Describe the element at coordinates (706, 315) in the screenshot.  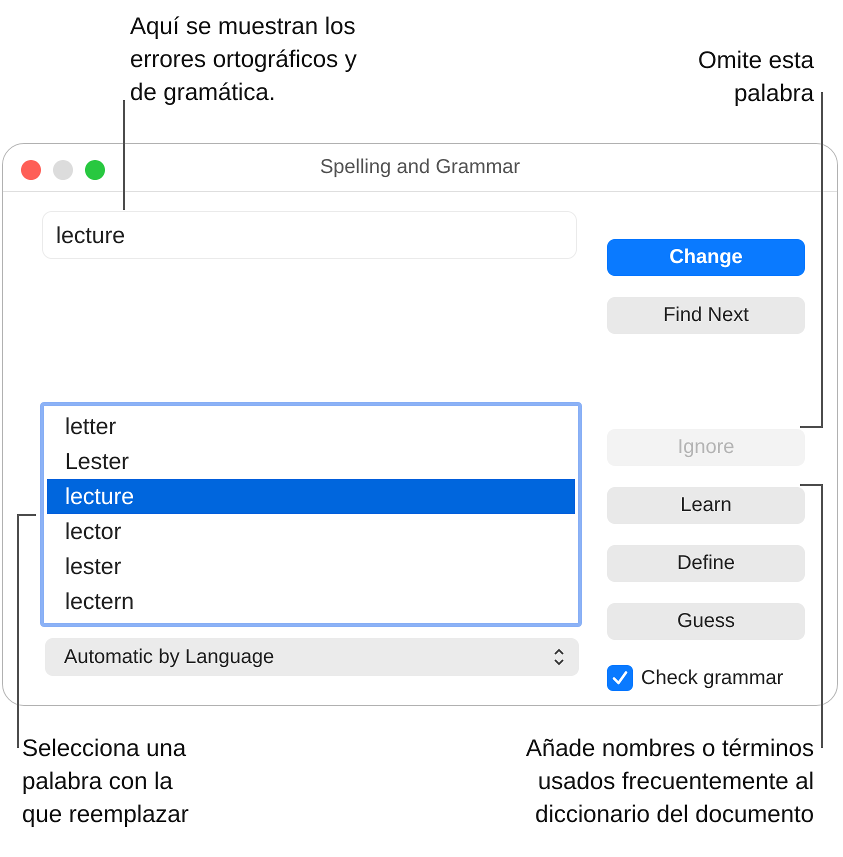
I see `dialog-button: Find Next` at that location.